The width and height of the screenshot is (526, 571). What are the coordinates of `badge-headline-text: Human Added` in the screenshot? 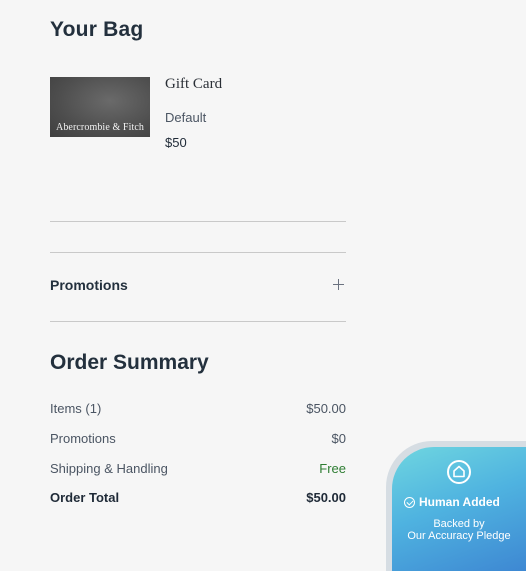 It's located at (459, 502).